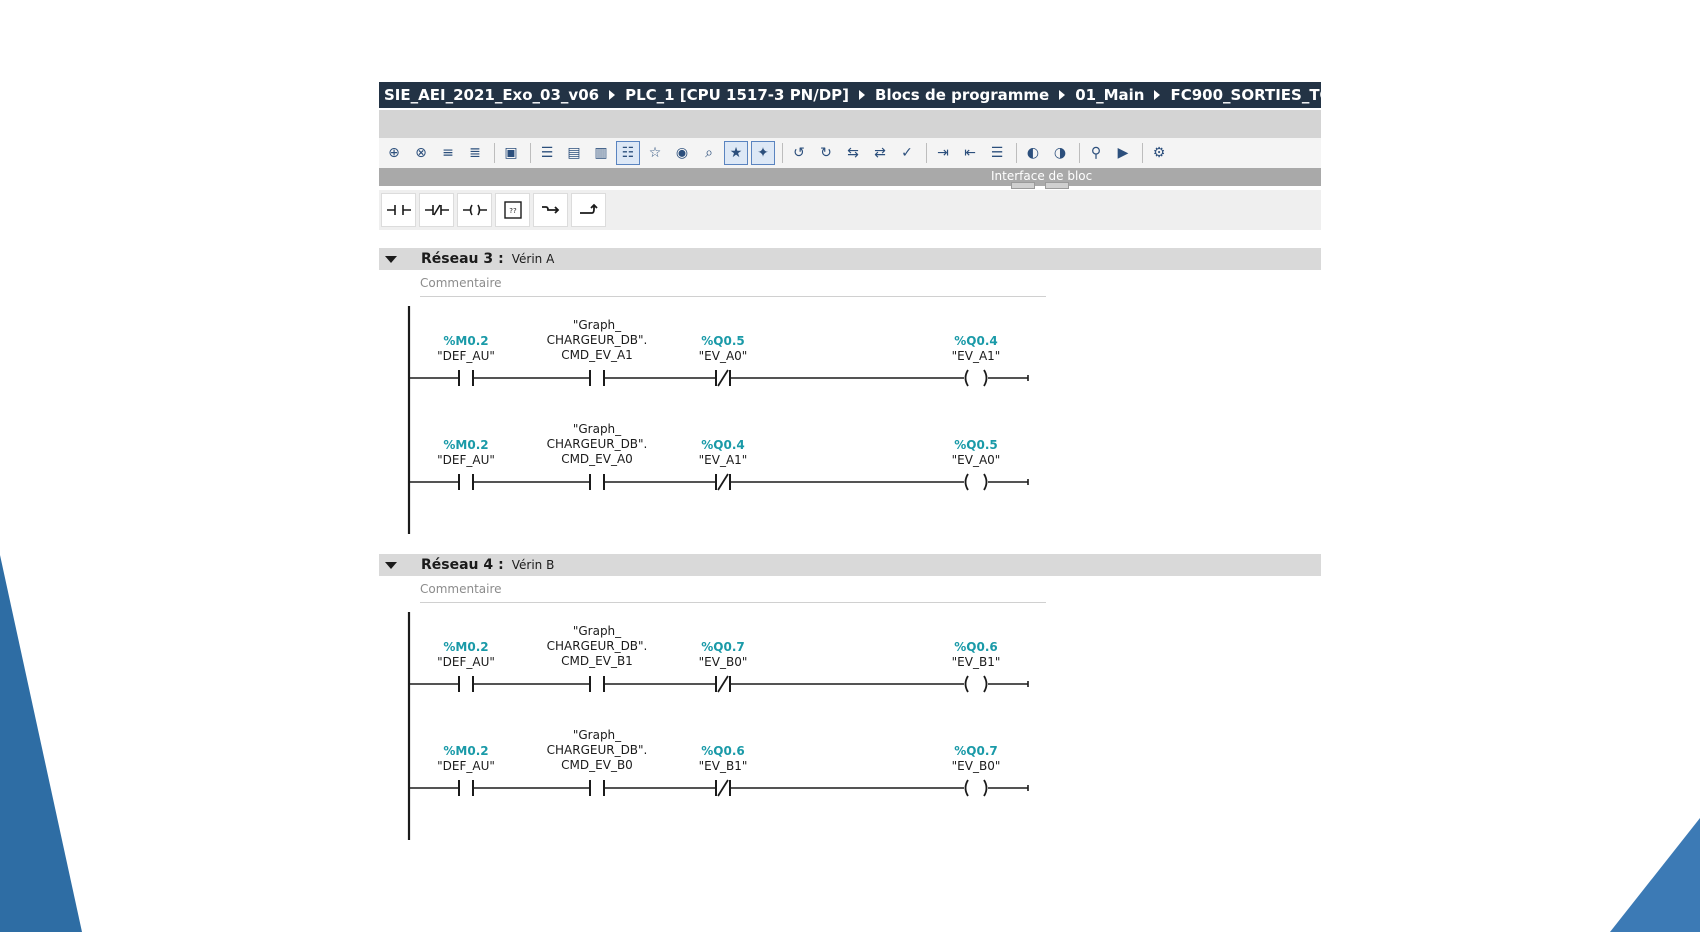  I want to click on watch-icon: ⚲, so click(1096, 153).